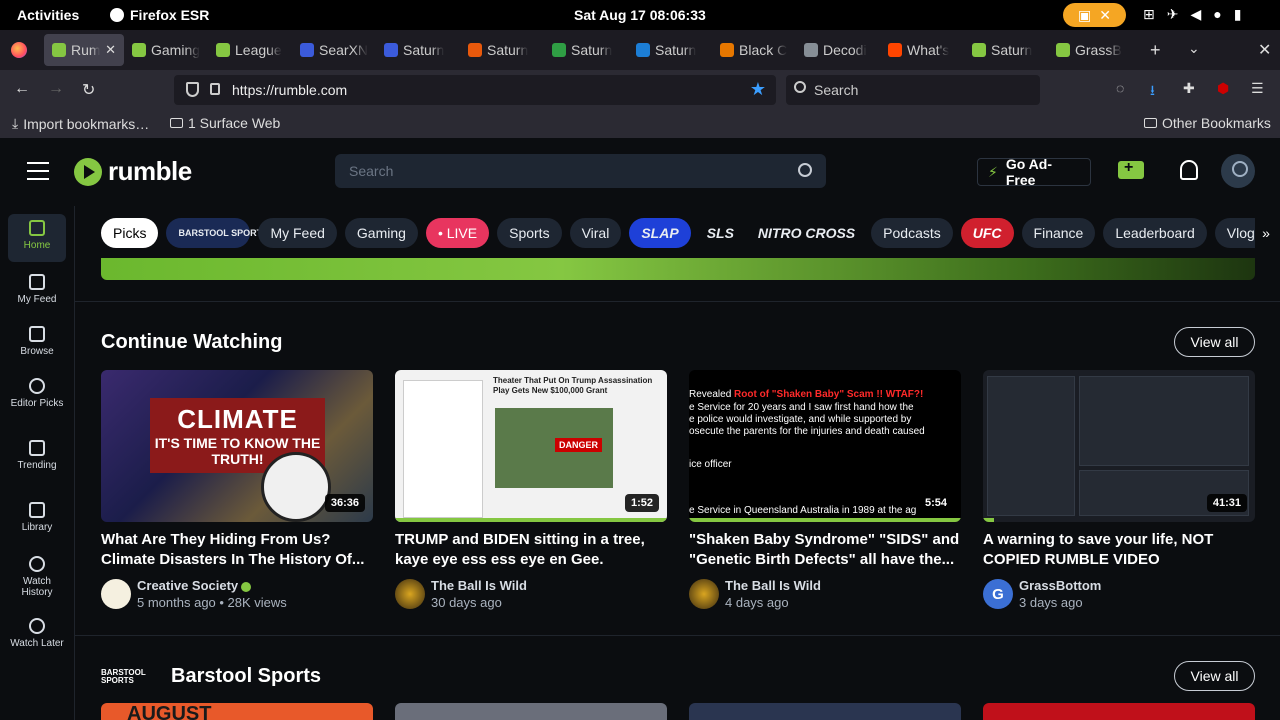 Image resolution: width=1280 pixels, height=720 pixels. What do you see at coordinates (37, 342) in the screenshot?
I see `sidebar-item-browse: Browse` at bounding box center [37, 342].